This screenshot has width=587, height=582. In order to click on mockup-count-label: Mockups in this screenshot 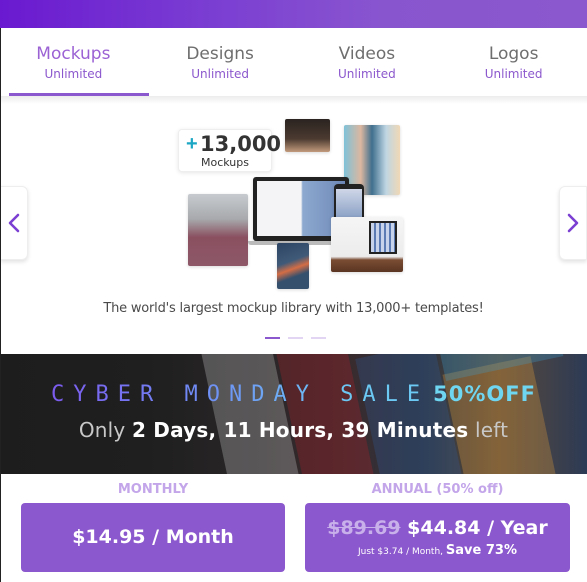, I will do `click(225, 162)`.